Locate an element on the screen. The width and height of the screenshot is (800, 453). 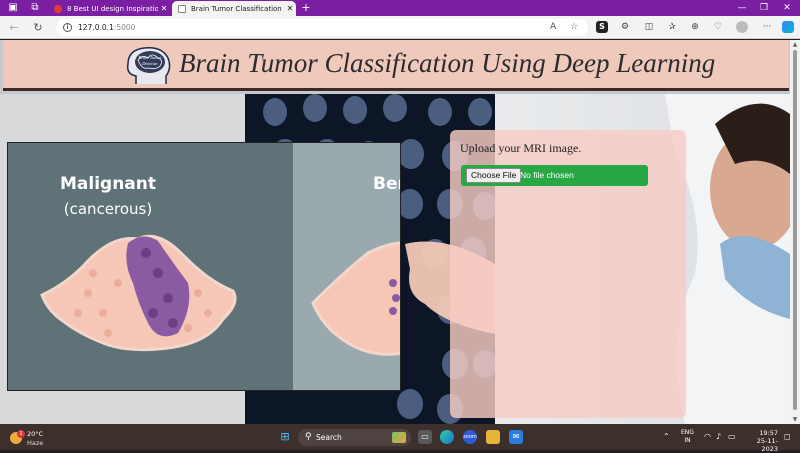
address-host: 127.0.0.1 is located at coordinates (96, 27).